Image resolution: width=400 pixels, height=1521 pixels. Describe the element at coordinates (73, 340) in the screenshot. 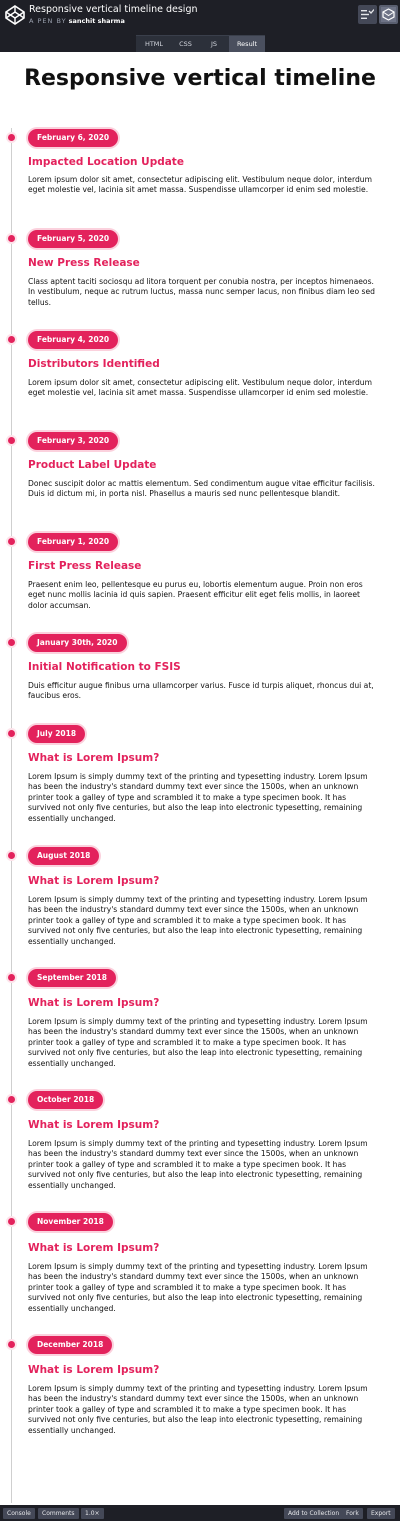

I see `timeline-date-badge: February 4, 2020` at that location.